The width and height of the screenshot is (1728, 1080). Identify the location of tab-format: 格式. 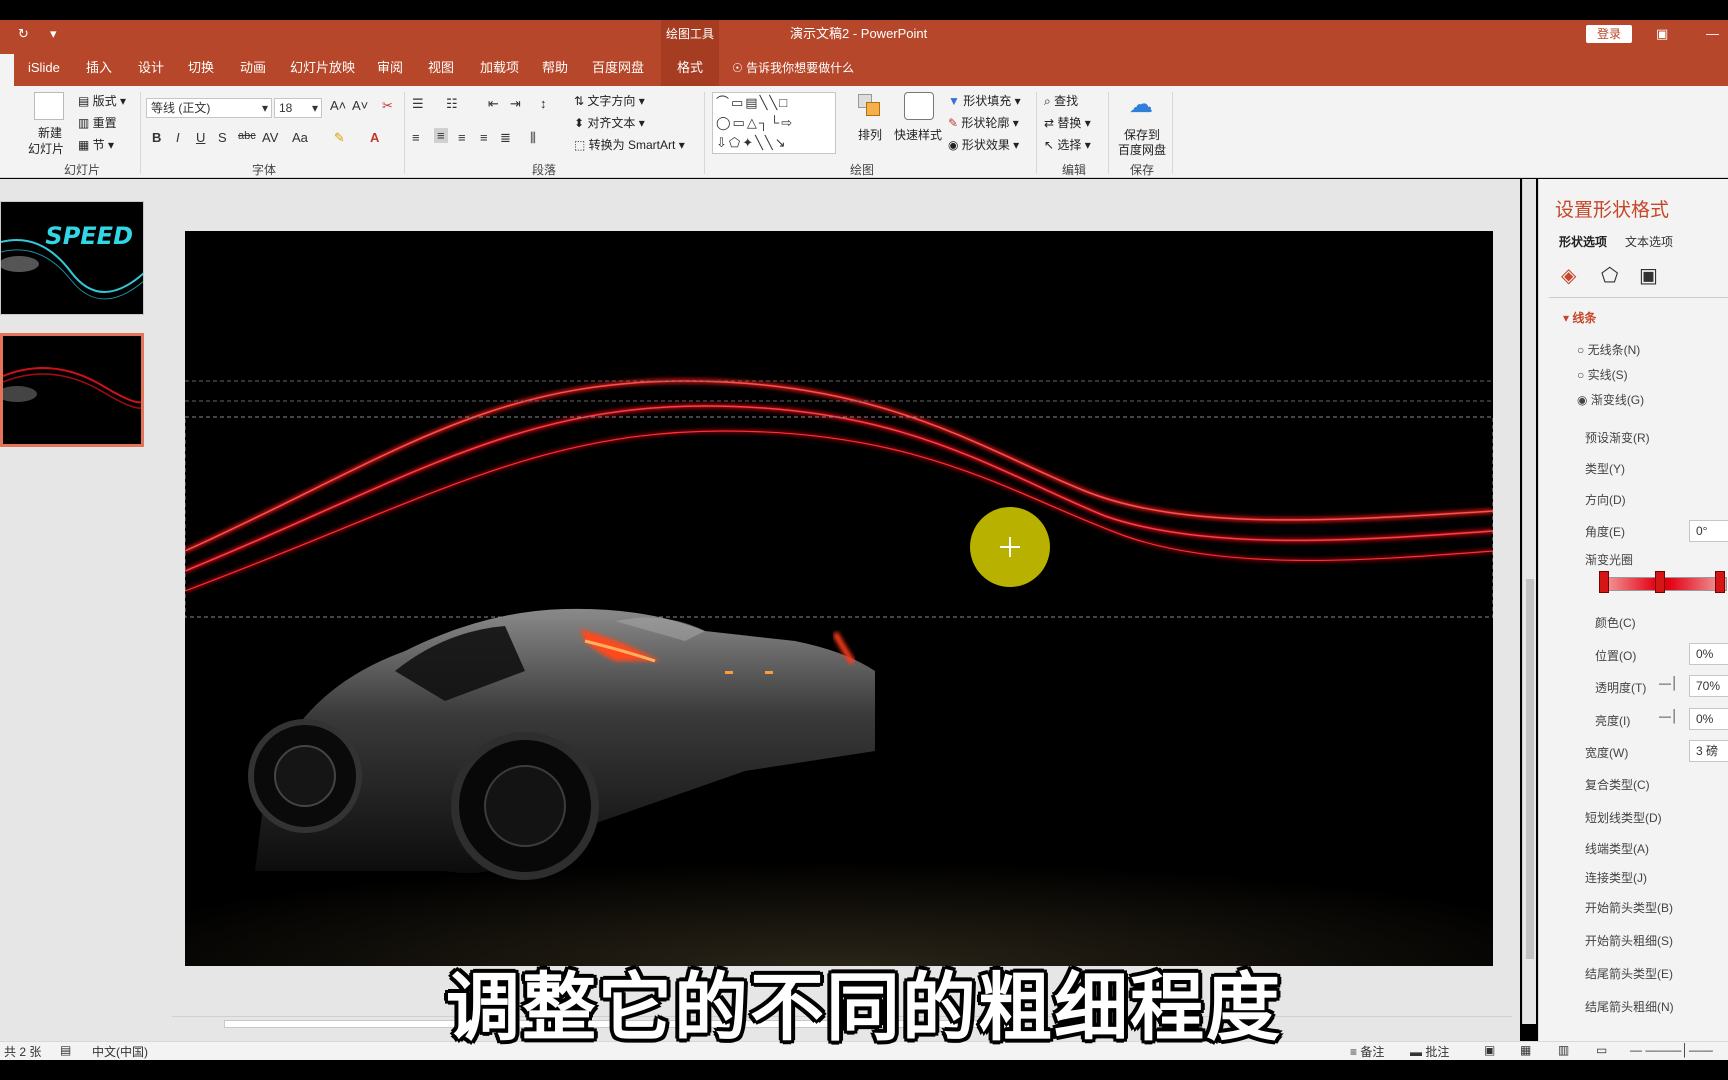
(690, 67).